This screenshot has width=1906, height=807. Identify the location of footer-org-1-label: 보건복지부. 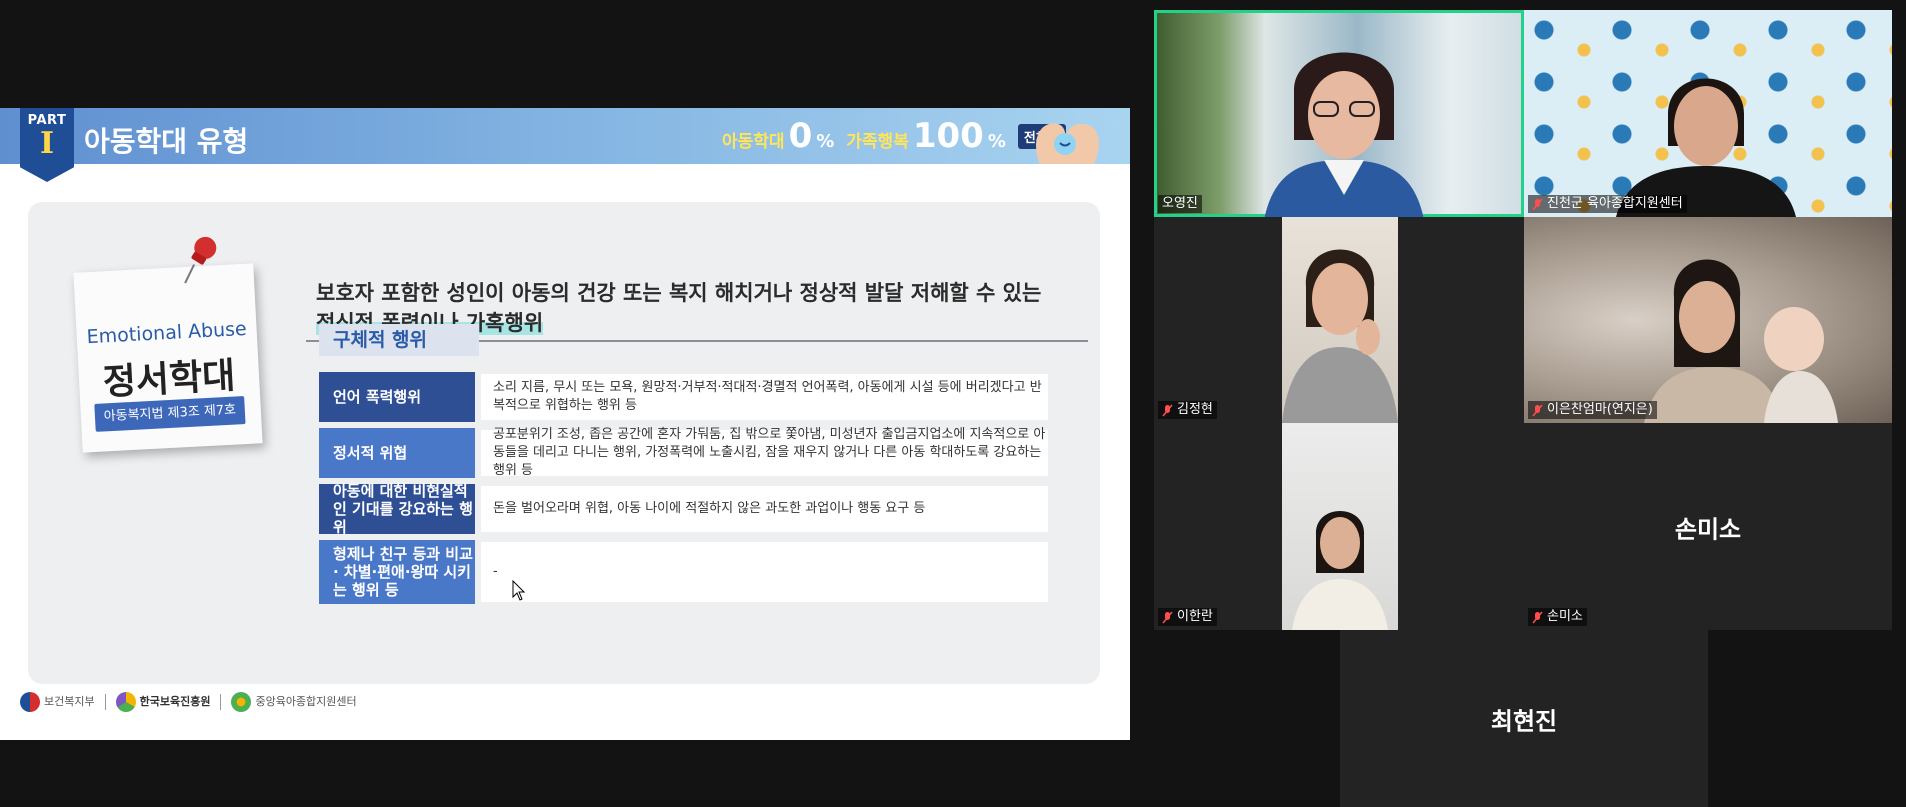
(69, 701).